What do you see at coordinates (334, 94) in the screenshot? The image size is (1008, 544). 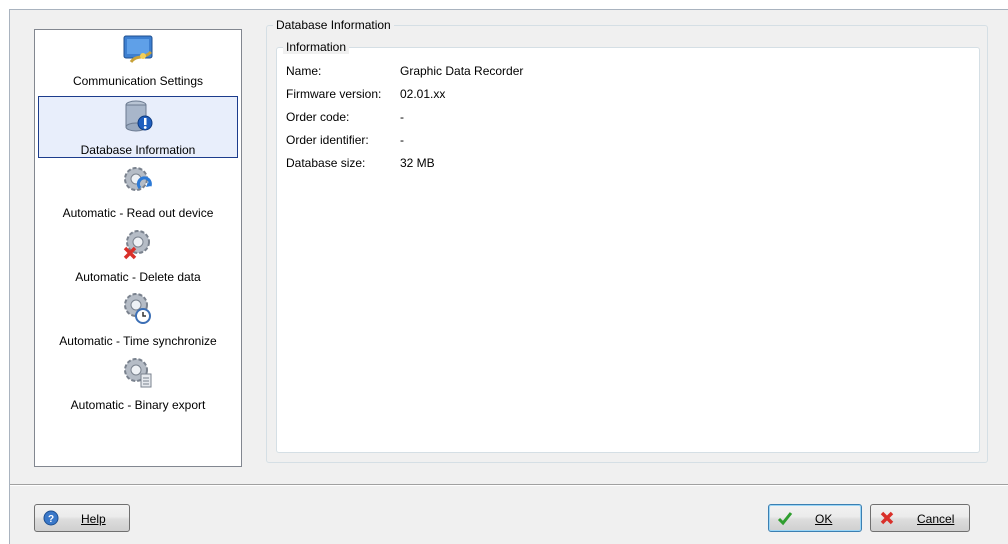 I see `firmware-version-label: Firmware version:` at bounding box center [334, 94].